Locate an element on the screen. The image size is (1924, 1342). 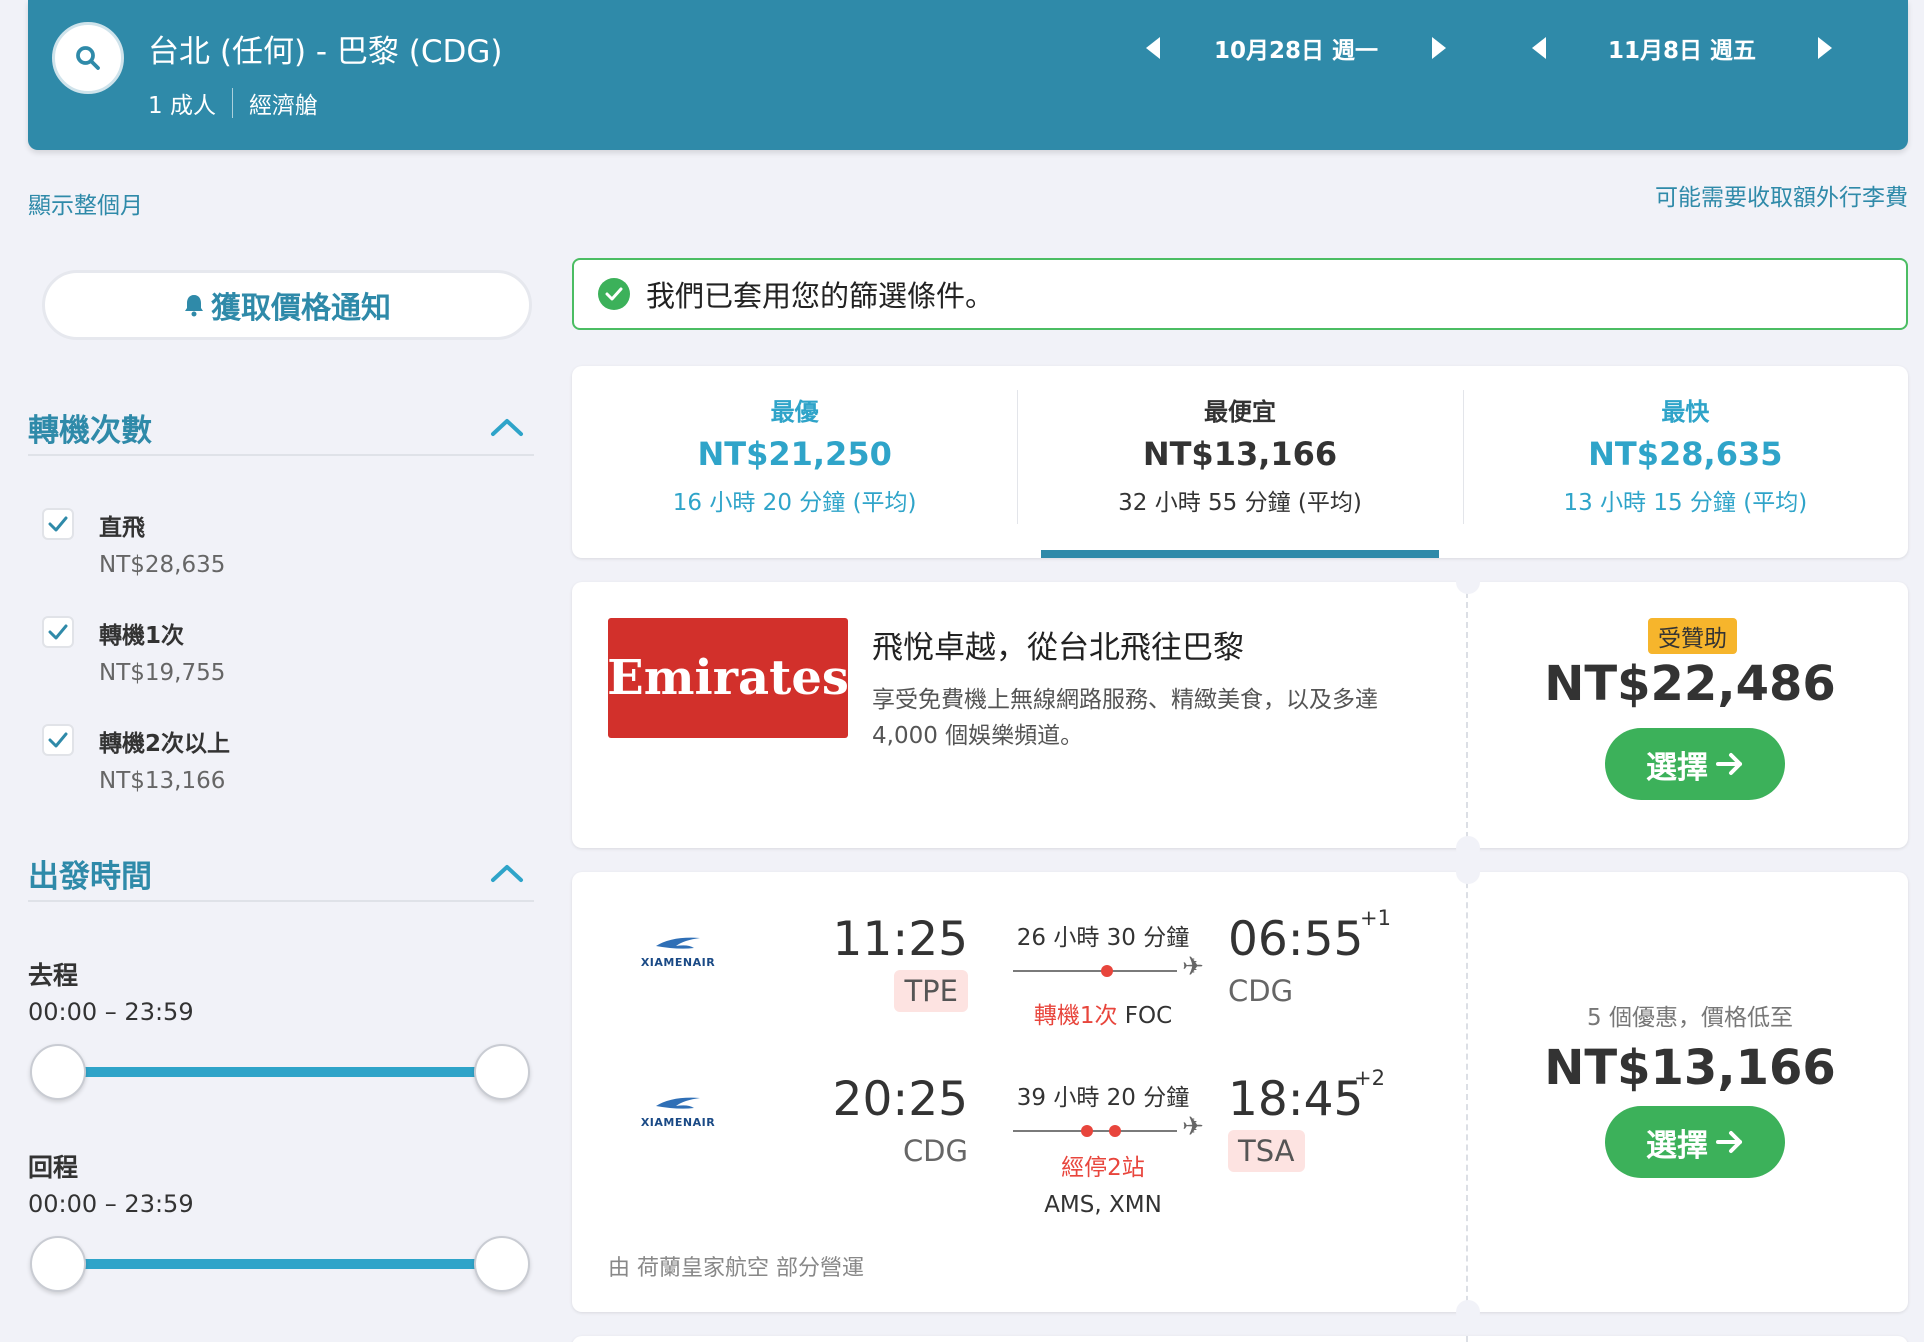
outbound-time-slider is located at coordinates (280, 1072).